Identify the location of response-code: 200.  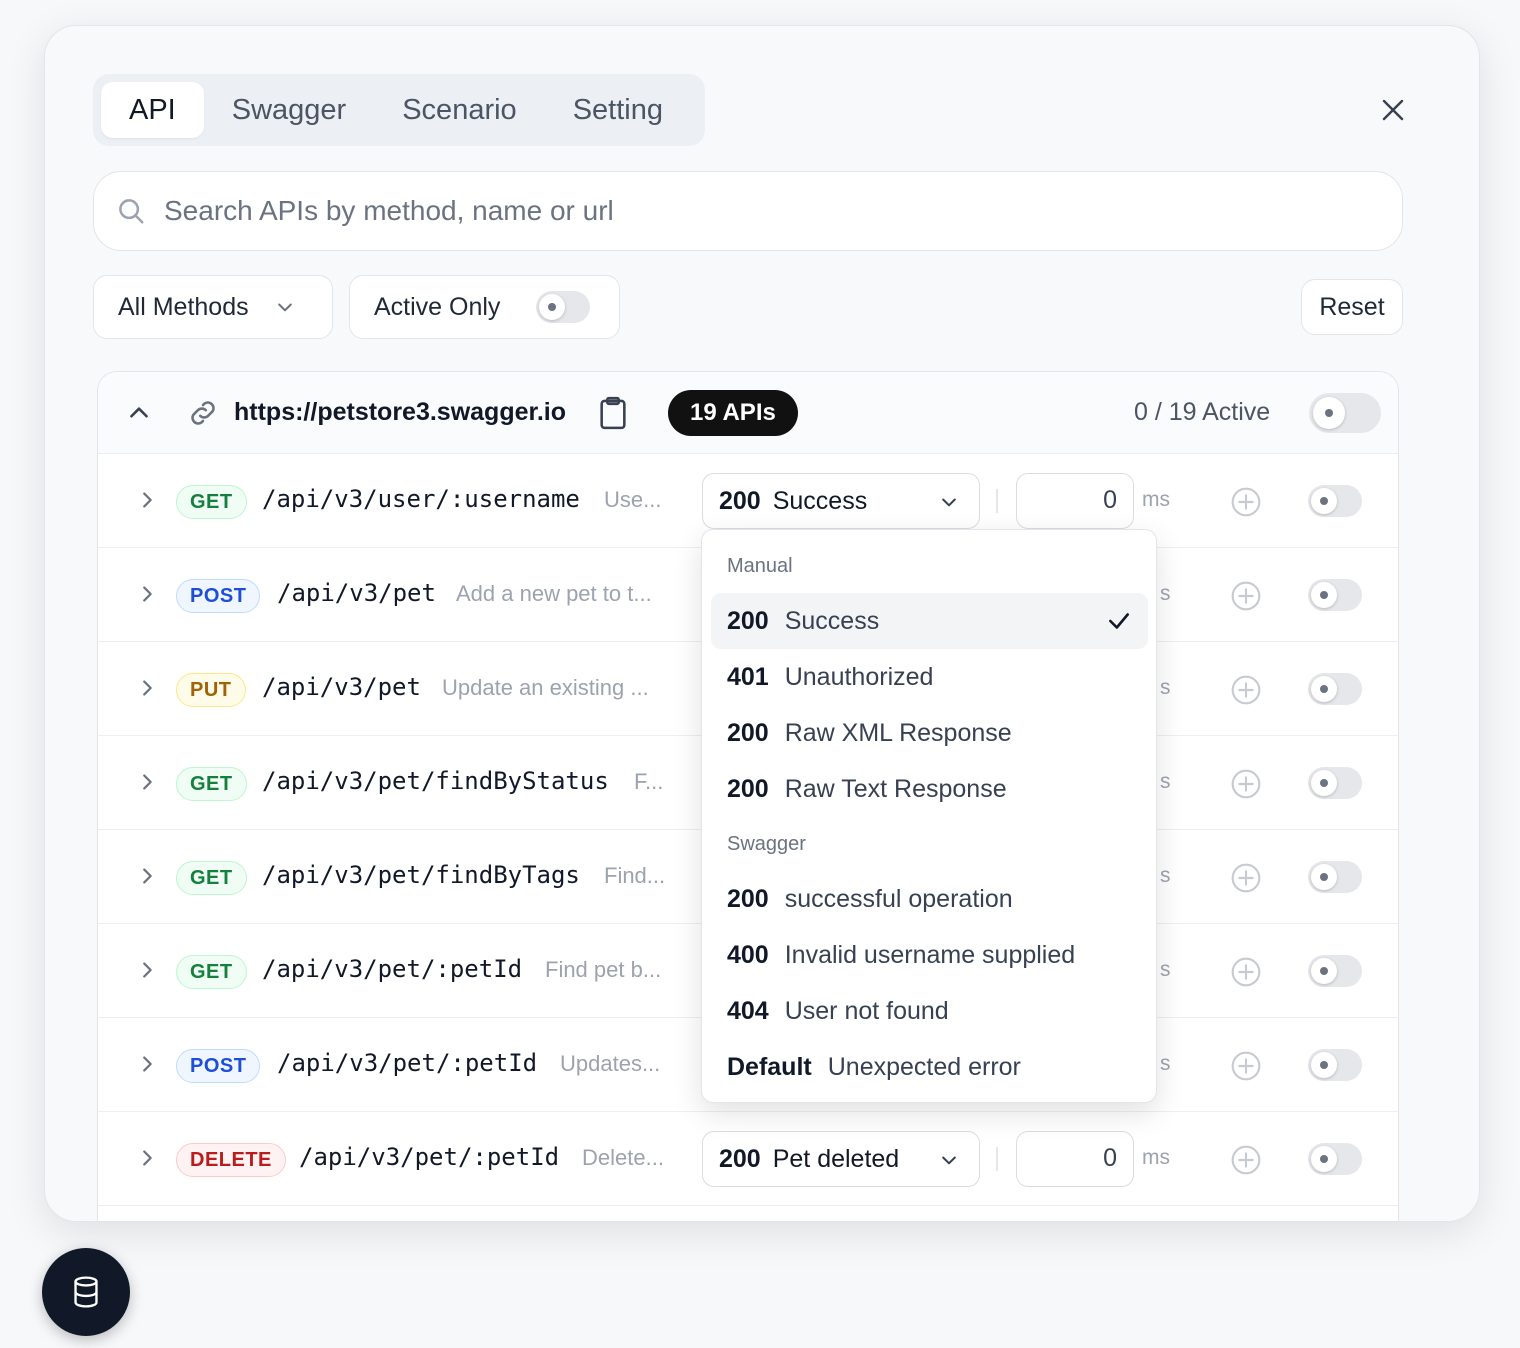
(740, 1158).